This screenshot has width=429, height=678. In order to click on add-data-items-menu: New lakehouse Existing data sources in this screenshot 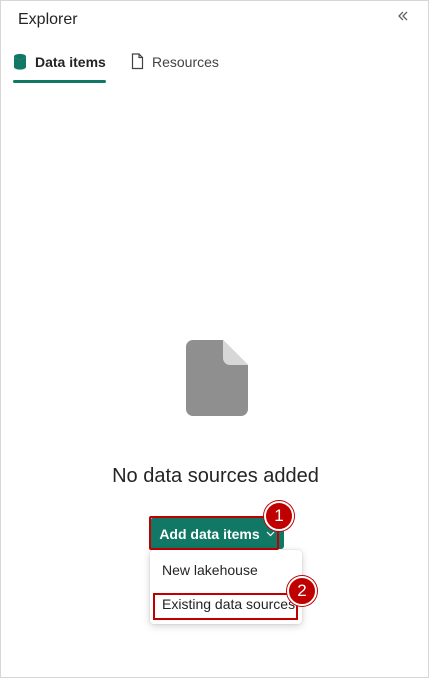, I will do `click(226, 587)`.